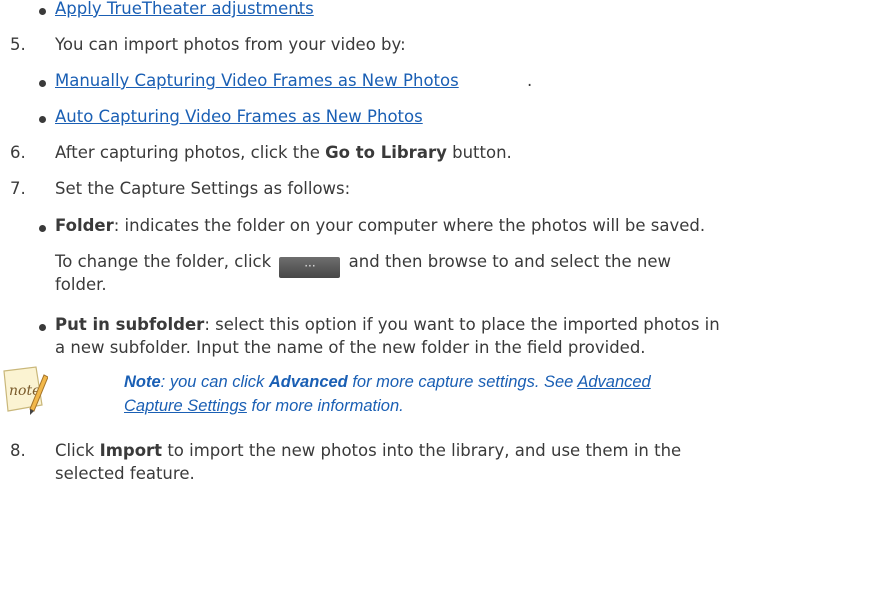 This screenshot has height=609, width=883. Describe the element at coordinates (81, 284) in the screenshot. I see `folder-change-tail: folder.` at that location.